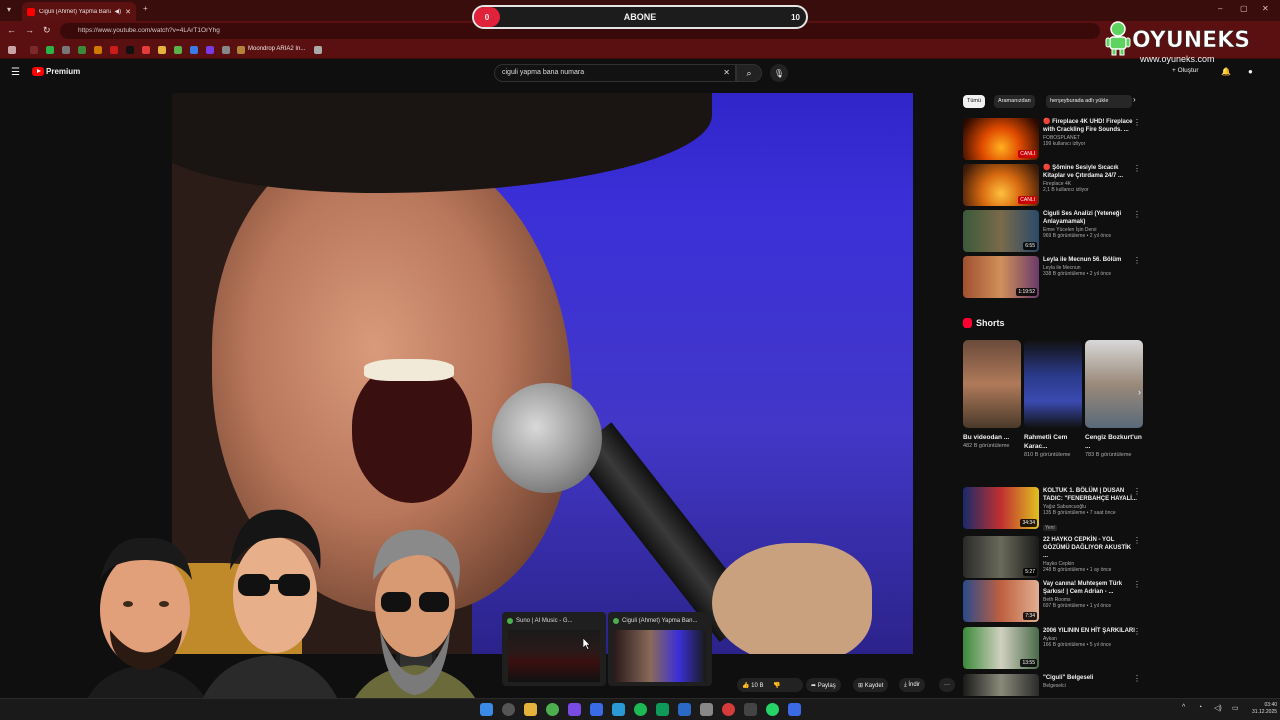 The height and width of the screenshot is (720, 1280). What do you see at coordinates (1001, 601) in the screenshot?
I see `video-thumbnail: 7:34` at bounding box center [1001, 601].